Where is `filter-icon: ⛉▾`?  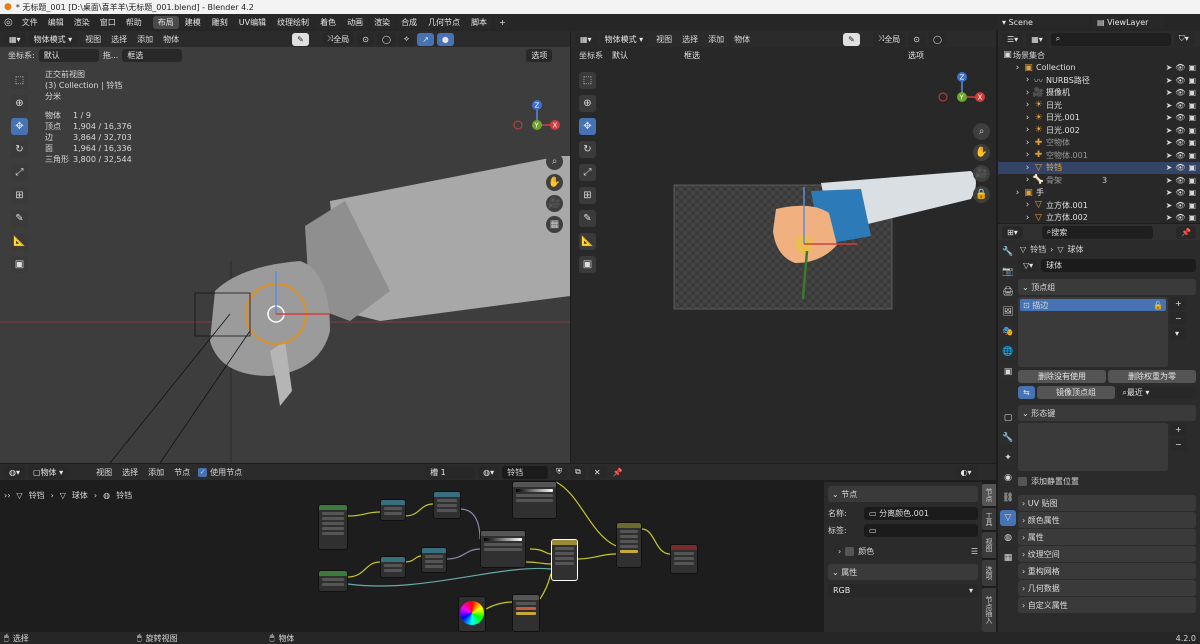
filter-icon: ⛉▾ is located at coordinates (1183, 39).